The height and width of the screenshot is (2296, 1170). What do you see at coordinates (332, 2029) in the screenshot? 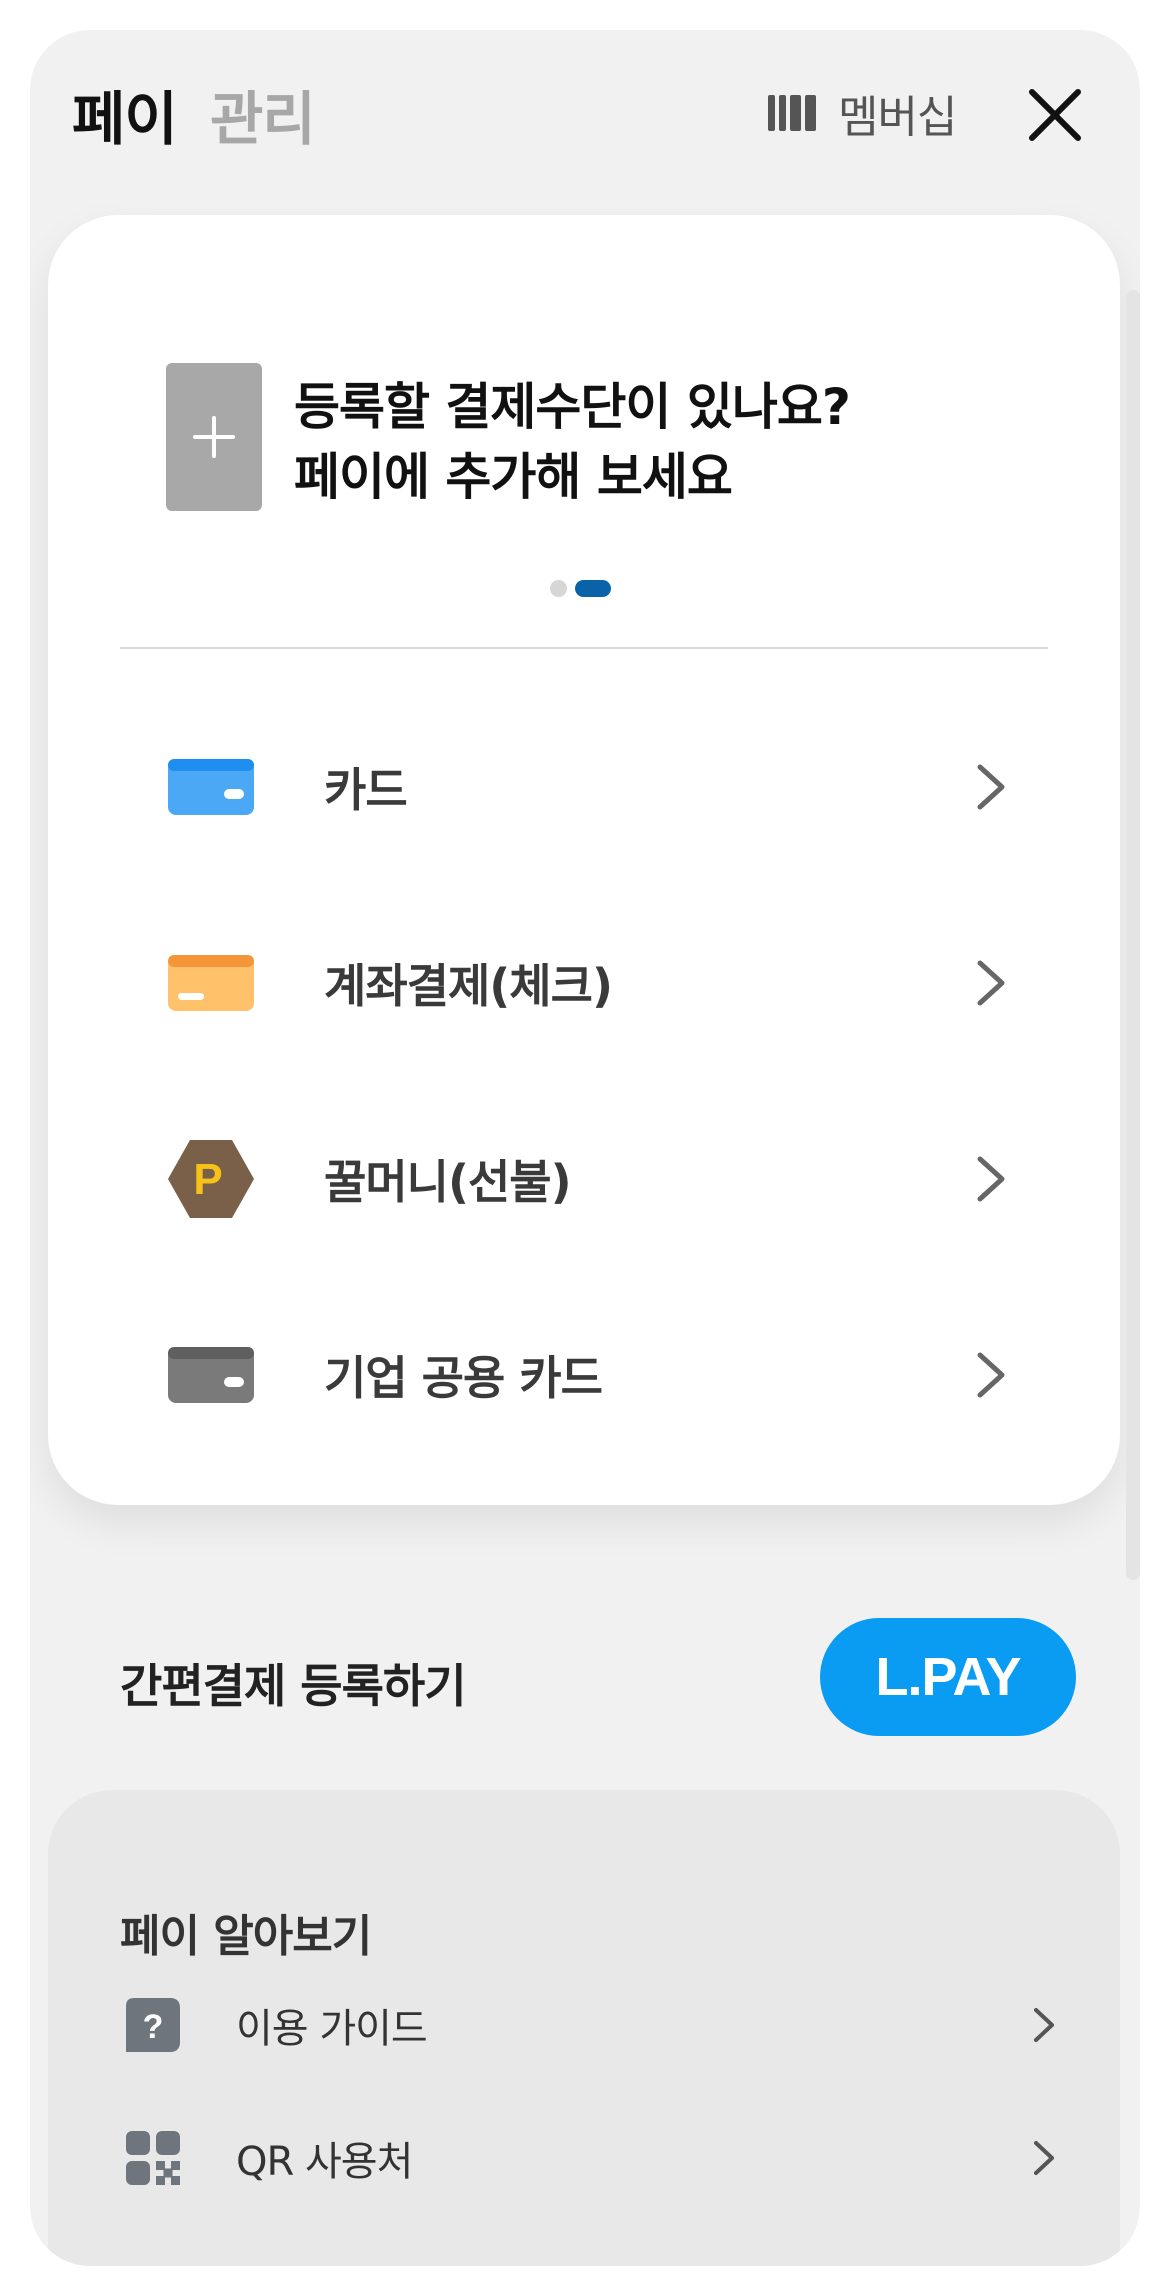
I see `learn-item-label: 이용 가이드` at bounding box center [332, 2029].